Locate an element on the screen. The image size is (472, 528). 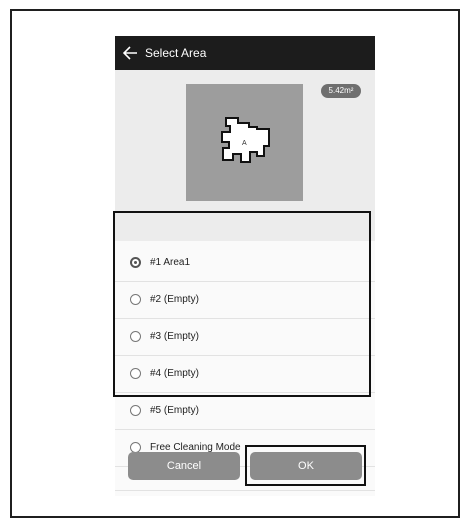
ok-button-highlight-box is located at coordinates (305, 465).